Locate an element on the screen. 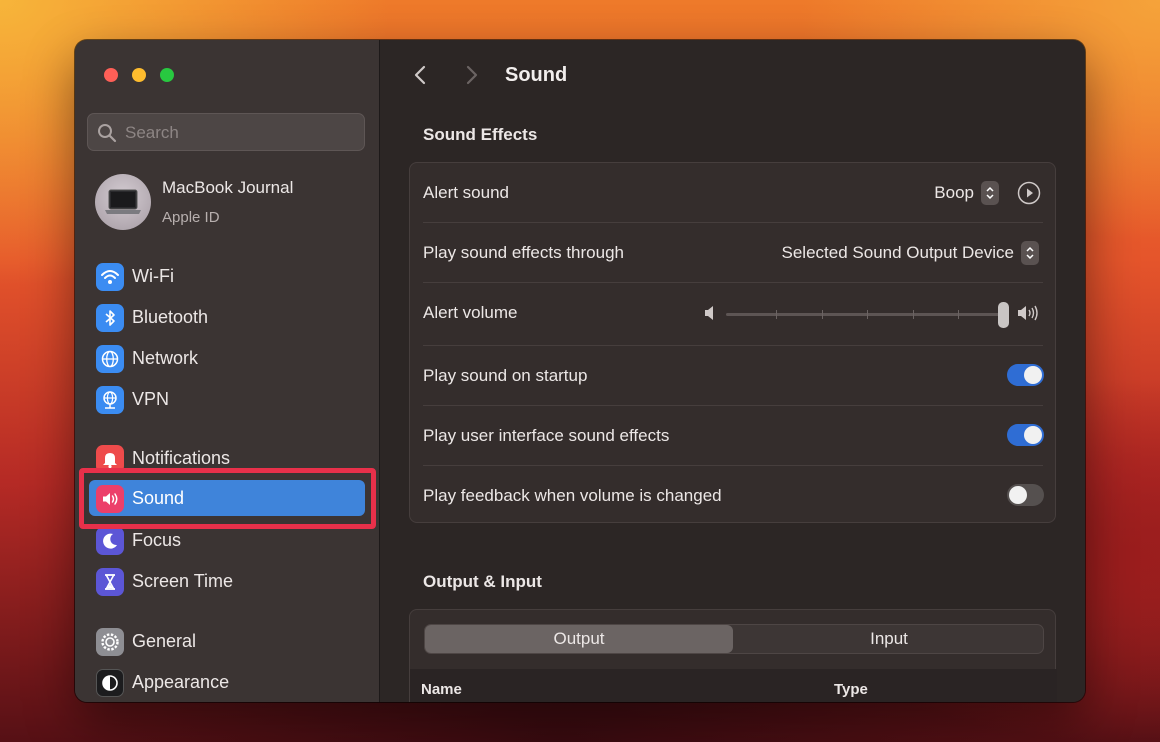  account-subtitle: Apple ID is located at coordinates (191, 217).